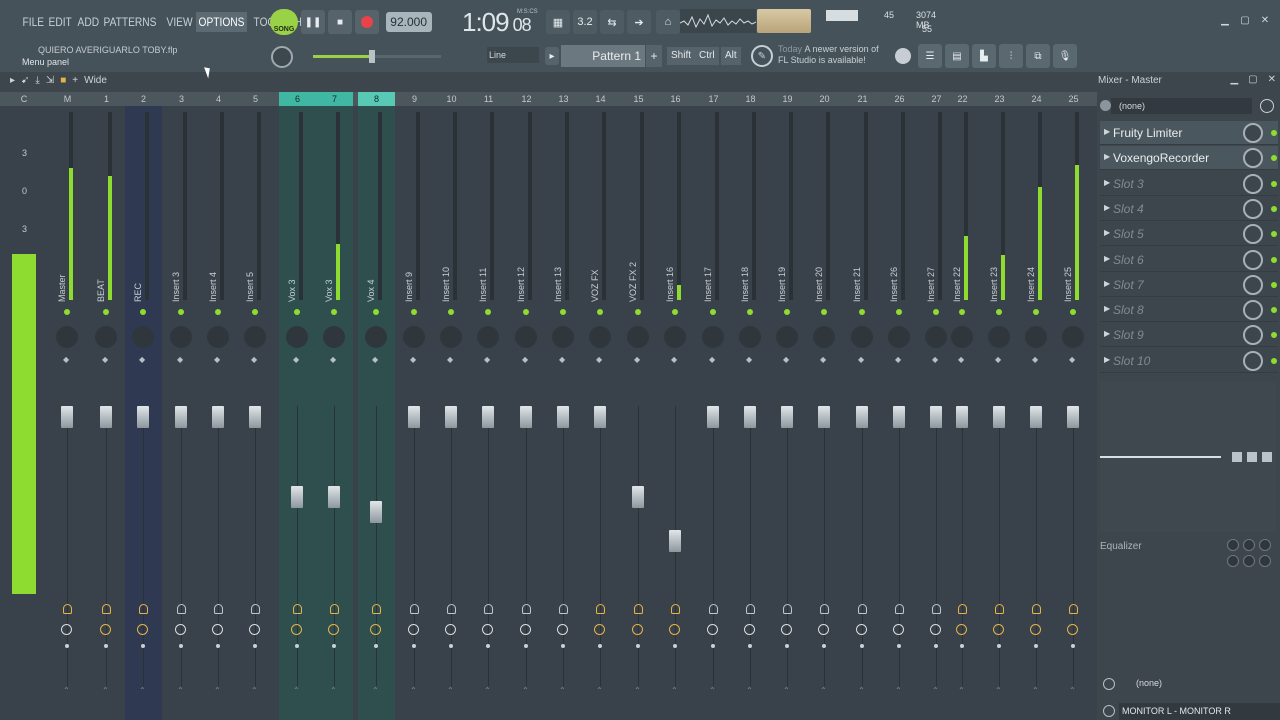  I want to click on channel-number: 18, so click(750, 99).